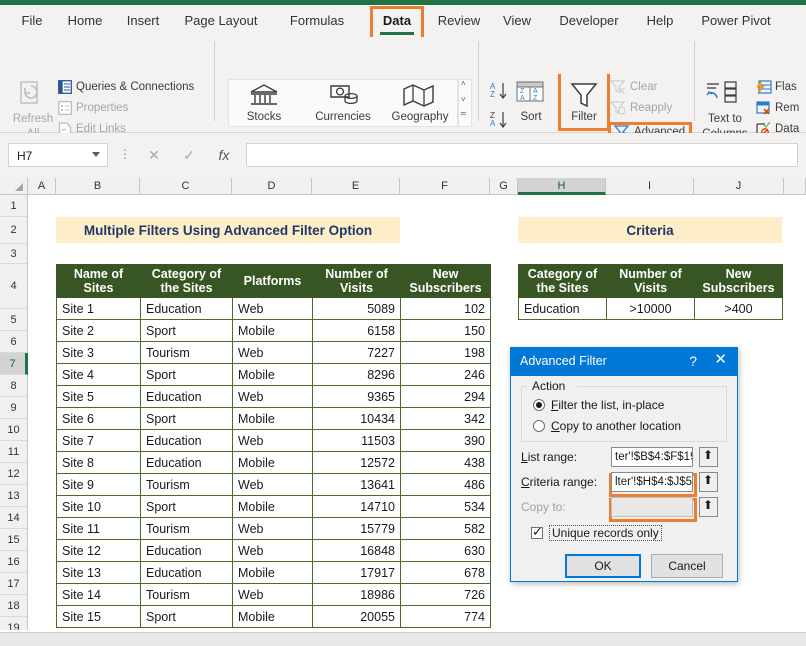  Describe the element at coordinates (14, 386) in the screenshot. I see `row-header-8: 8` at that location.